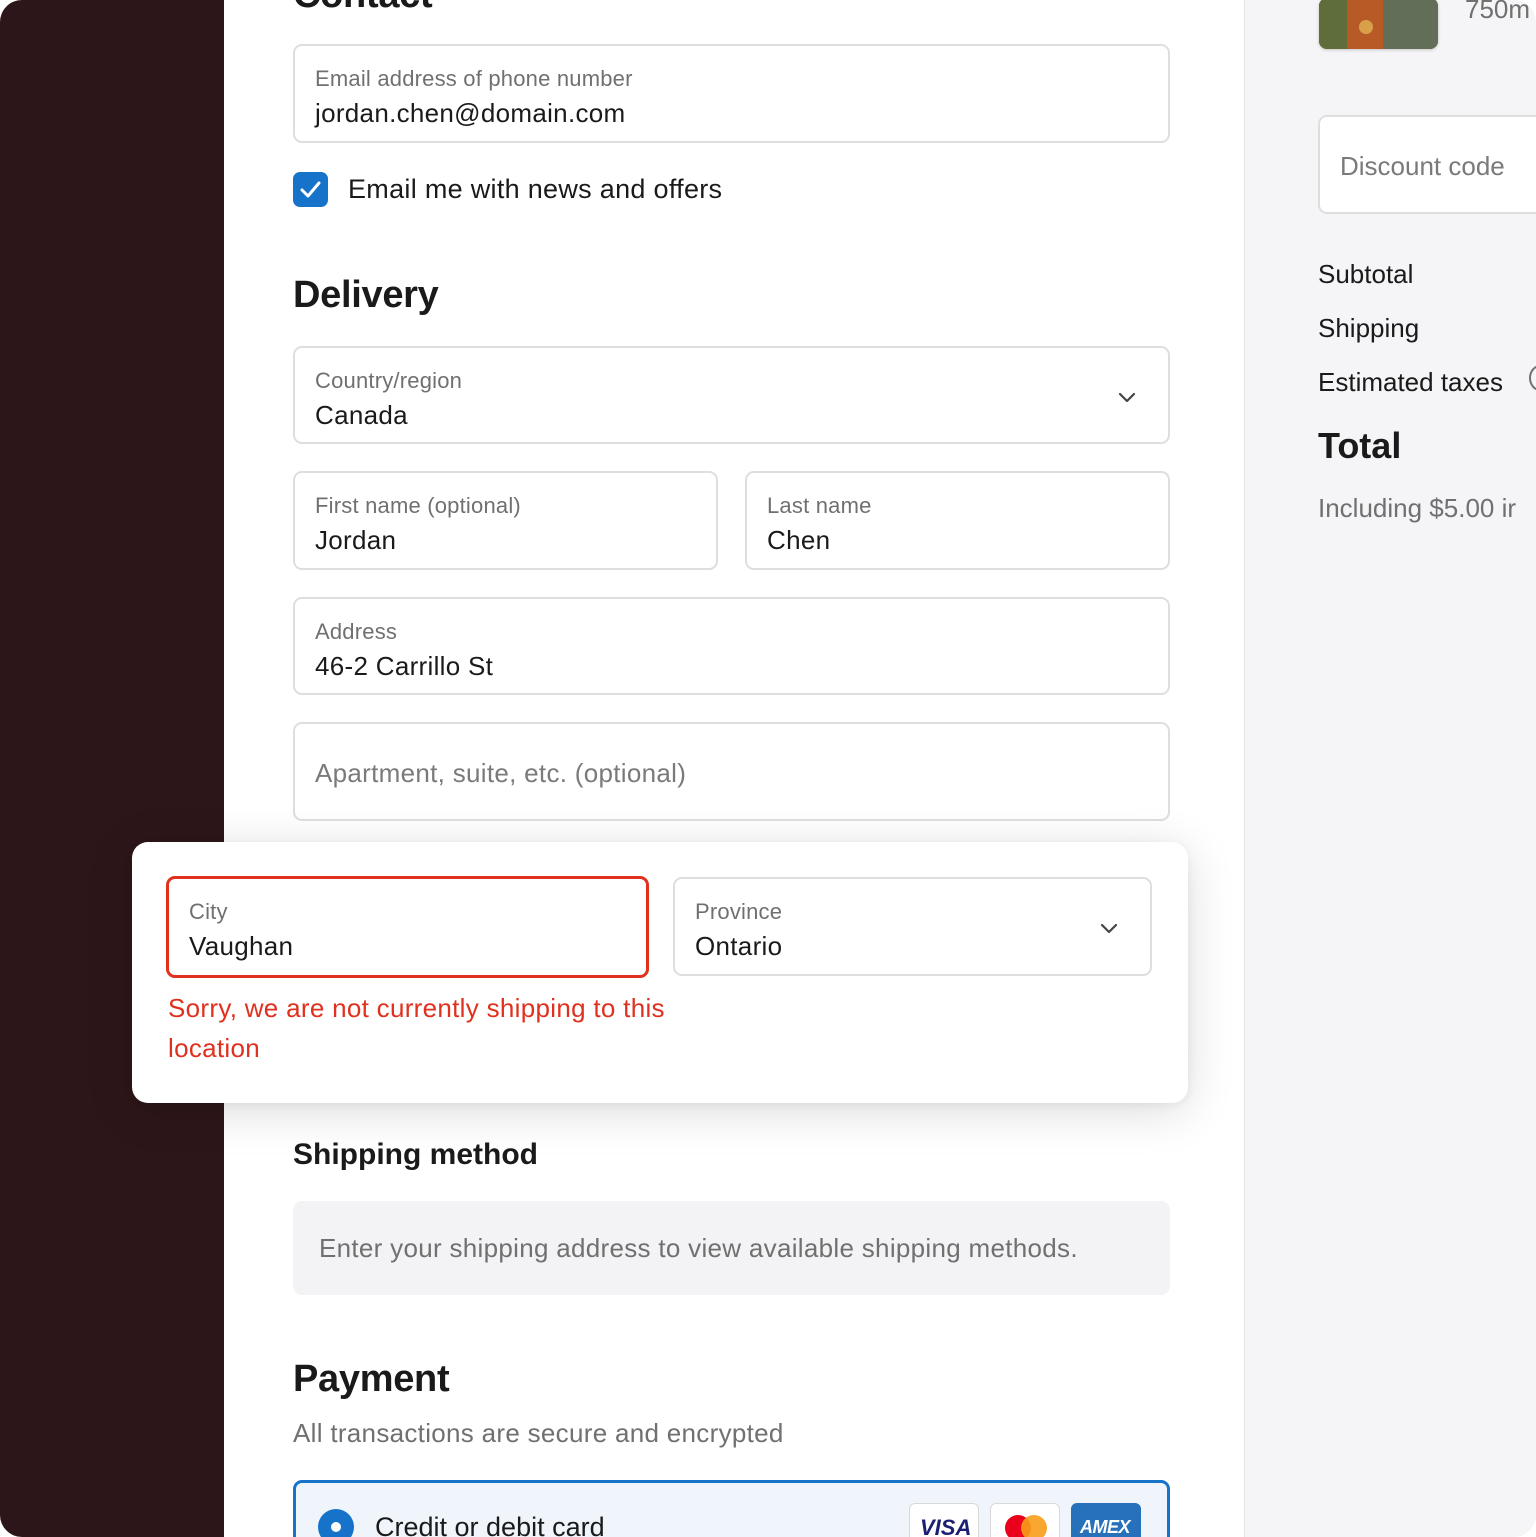 This screenshot has width=1536, height=1537. What do you see at coordinates (731, 646) in the screenshot?
I see `address-field: Address 46-2 Carrillo St` at bounding box center [731, 646].